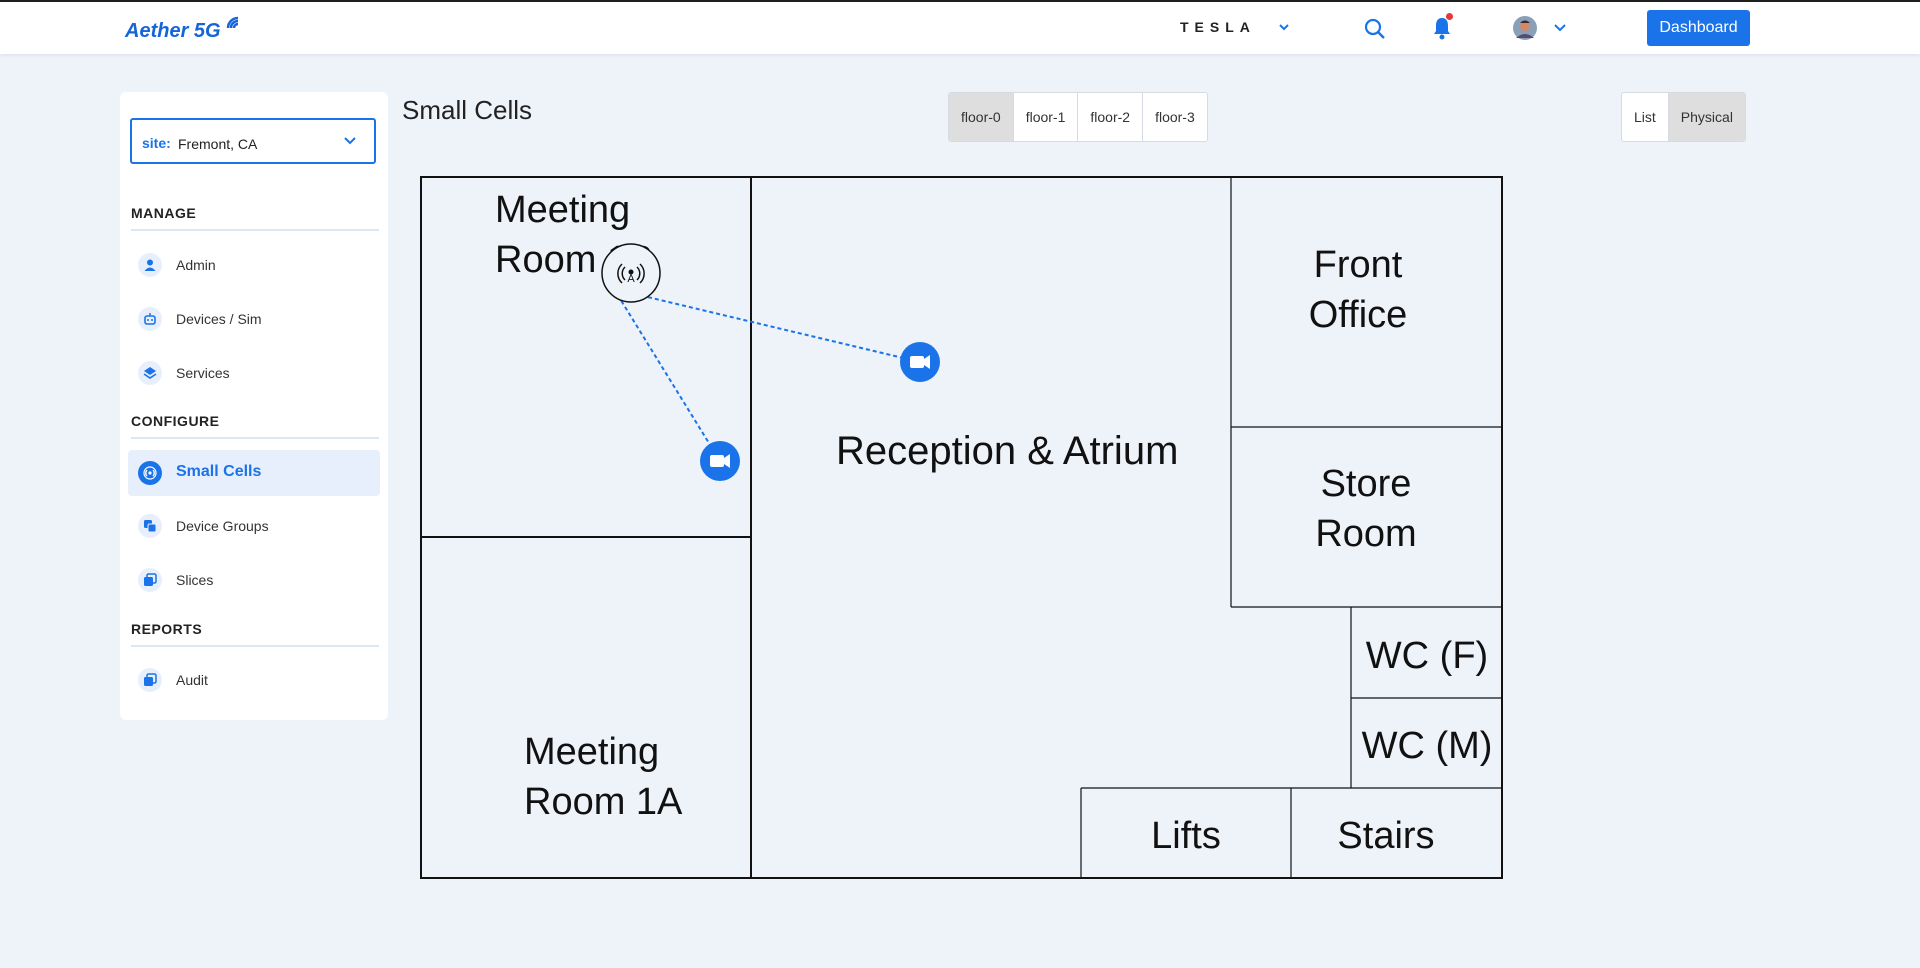 The width and height of the screenshot is (1920, 968). I want to click on floor-0-button: floor-0, so click(981, 117).